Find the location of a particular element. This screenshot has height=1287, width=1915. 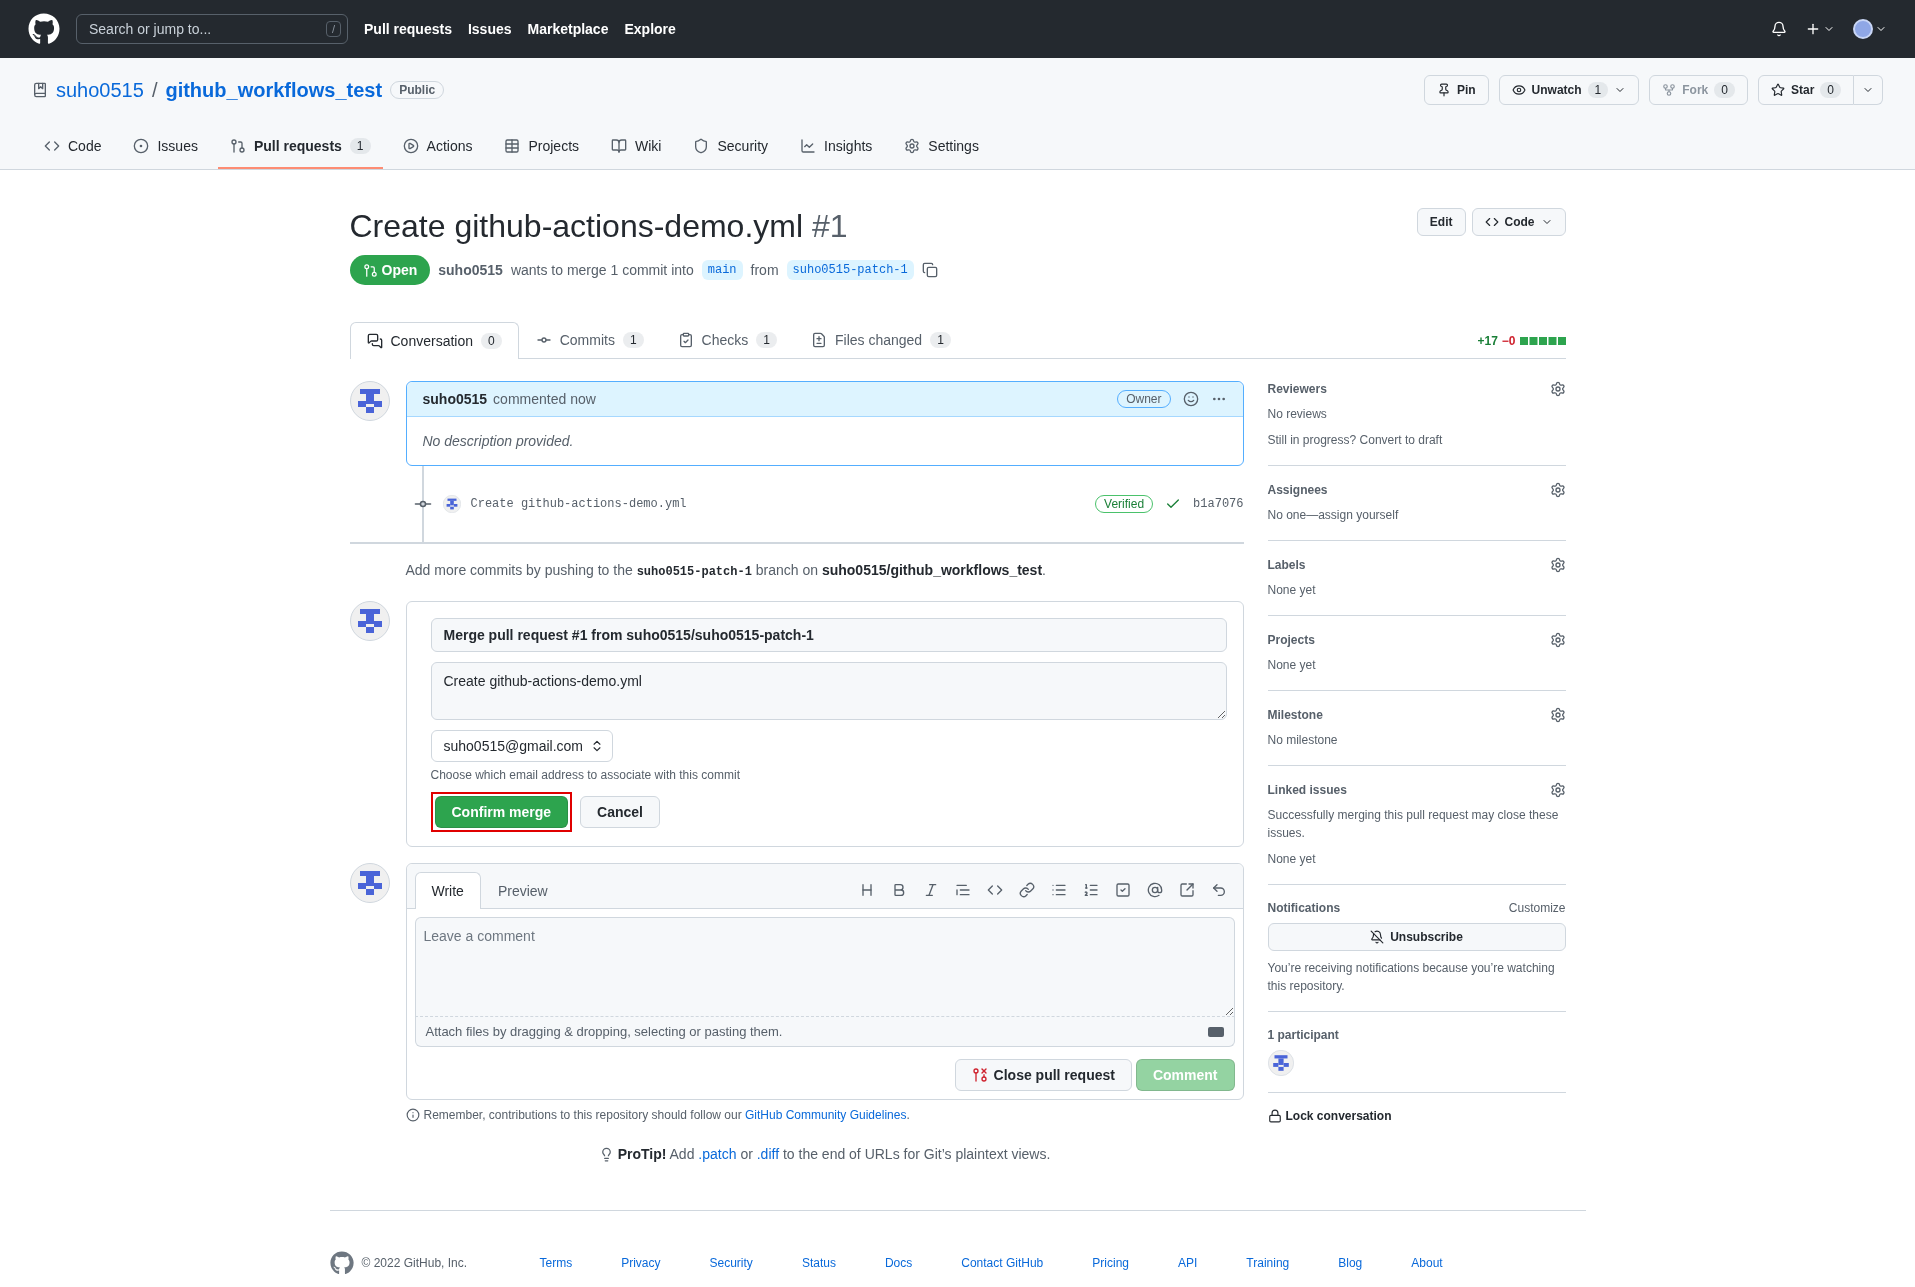

logo-icon is located at coordinates (44, 29).